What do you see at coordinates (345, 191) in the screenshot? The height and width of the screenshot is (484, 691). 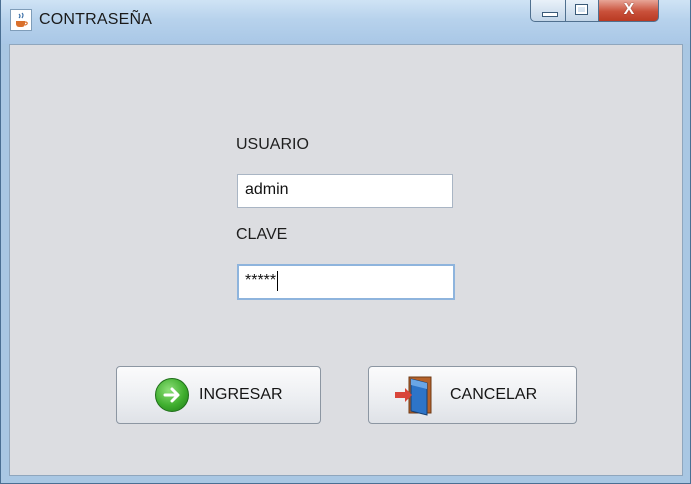 I see `usuario-field: admin` at bounding box center [345, 191].